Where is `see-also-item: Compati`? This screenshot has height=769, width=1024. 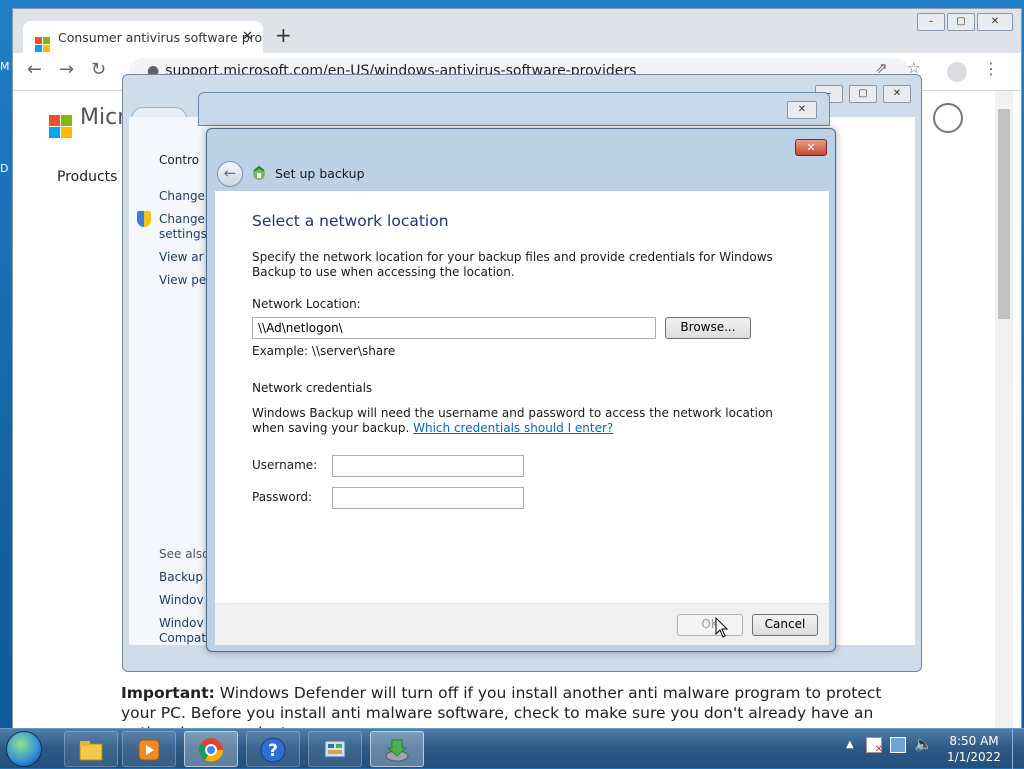 see-also-item: Compati is located at coordinates (184, 638).